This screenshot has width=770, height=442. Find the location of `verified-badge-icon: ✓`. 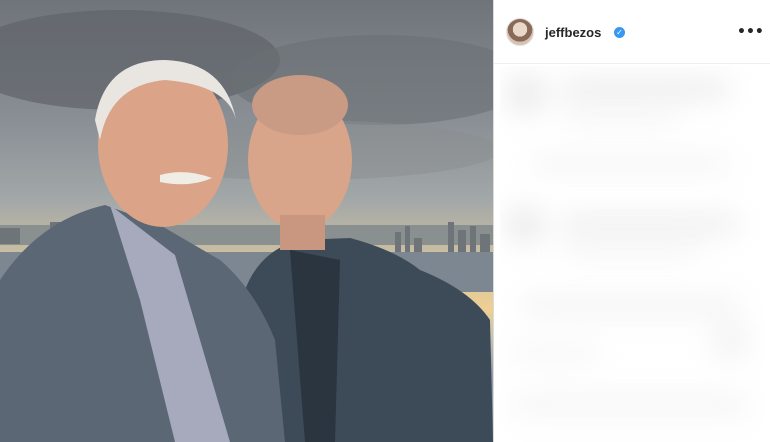

verified-badge-icon: ✓ is located at coordinates (619, 32).